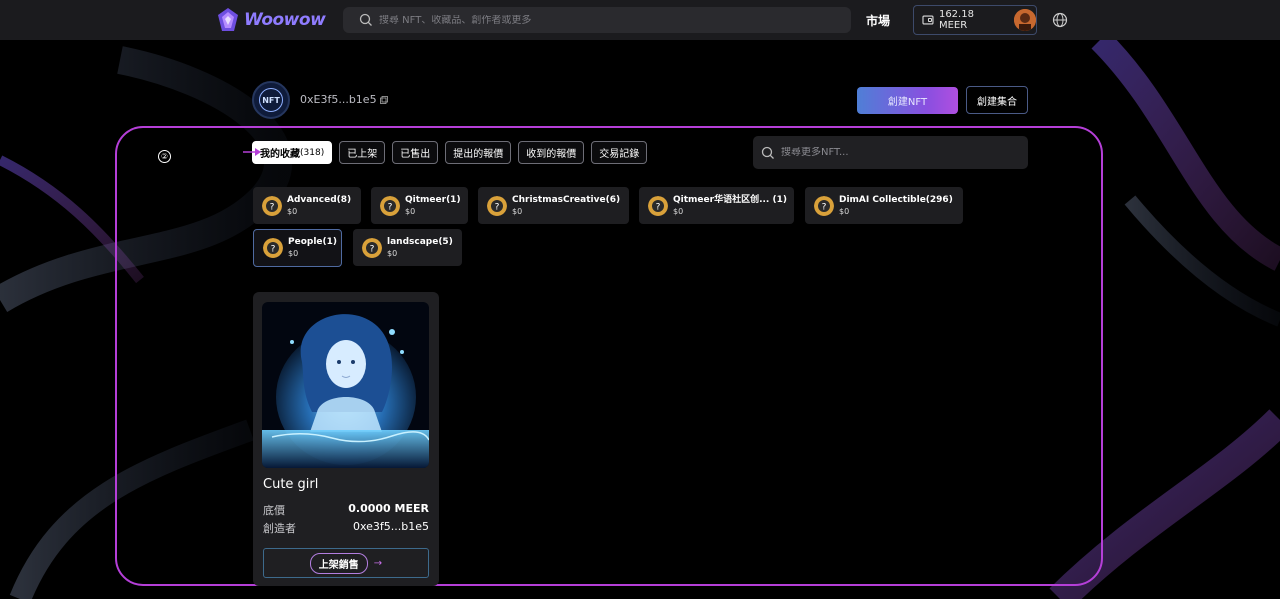  Describe the element at coordinates (878, 20) in the screenshot. I see `market-link: 市場` at that location.